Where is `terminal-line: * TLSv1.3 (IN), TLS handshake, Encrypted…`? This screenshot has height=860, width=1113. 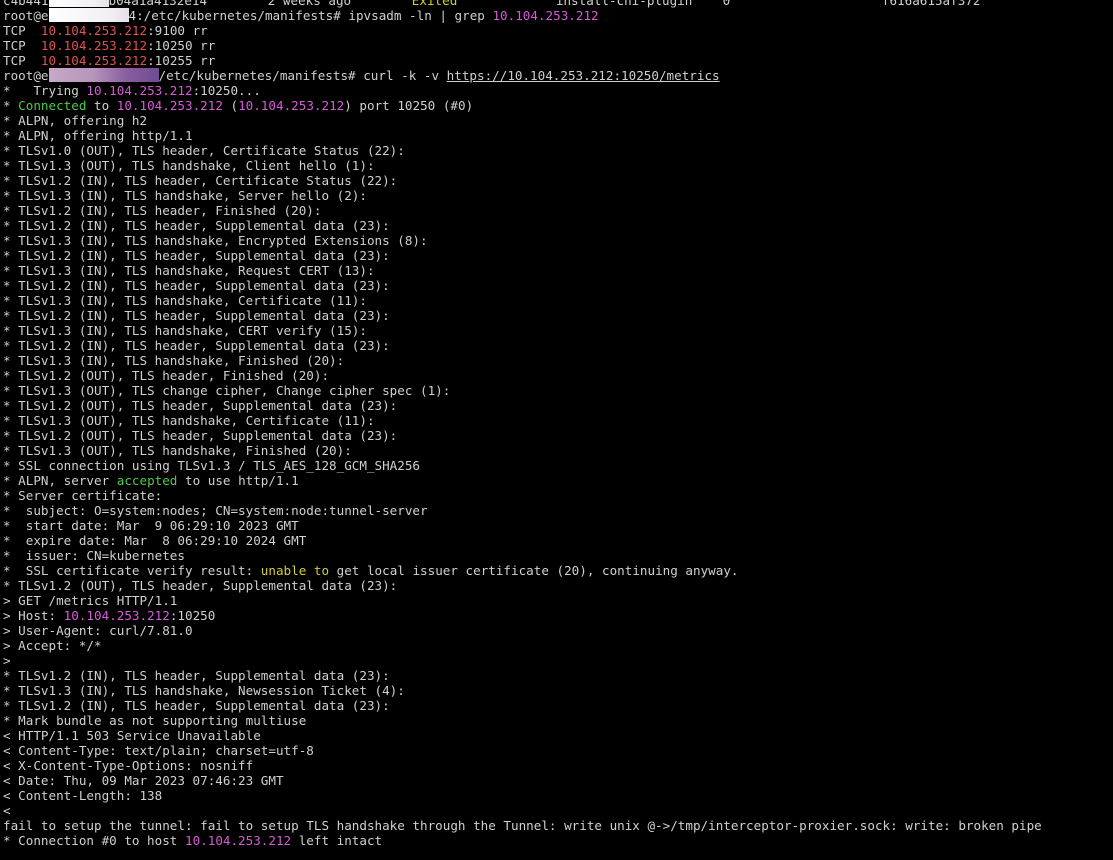 terminal-line: * TLSv1.3 (IN), TLS handshake, Encrypted… is located at coordinates (558, 240).